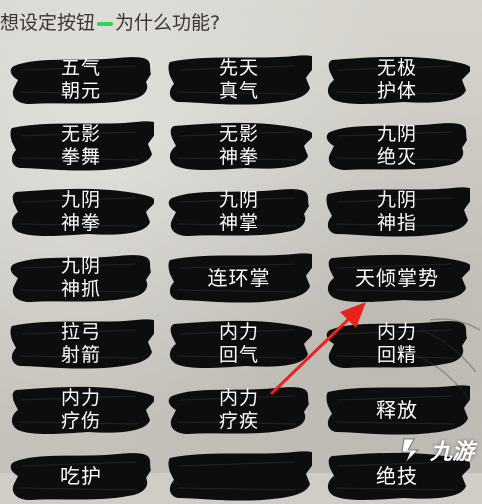  I want to click on skill-button, so click(239, 476).